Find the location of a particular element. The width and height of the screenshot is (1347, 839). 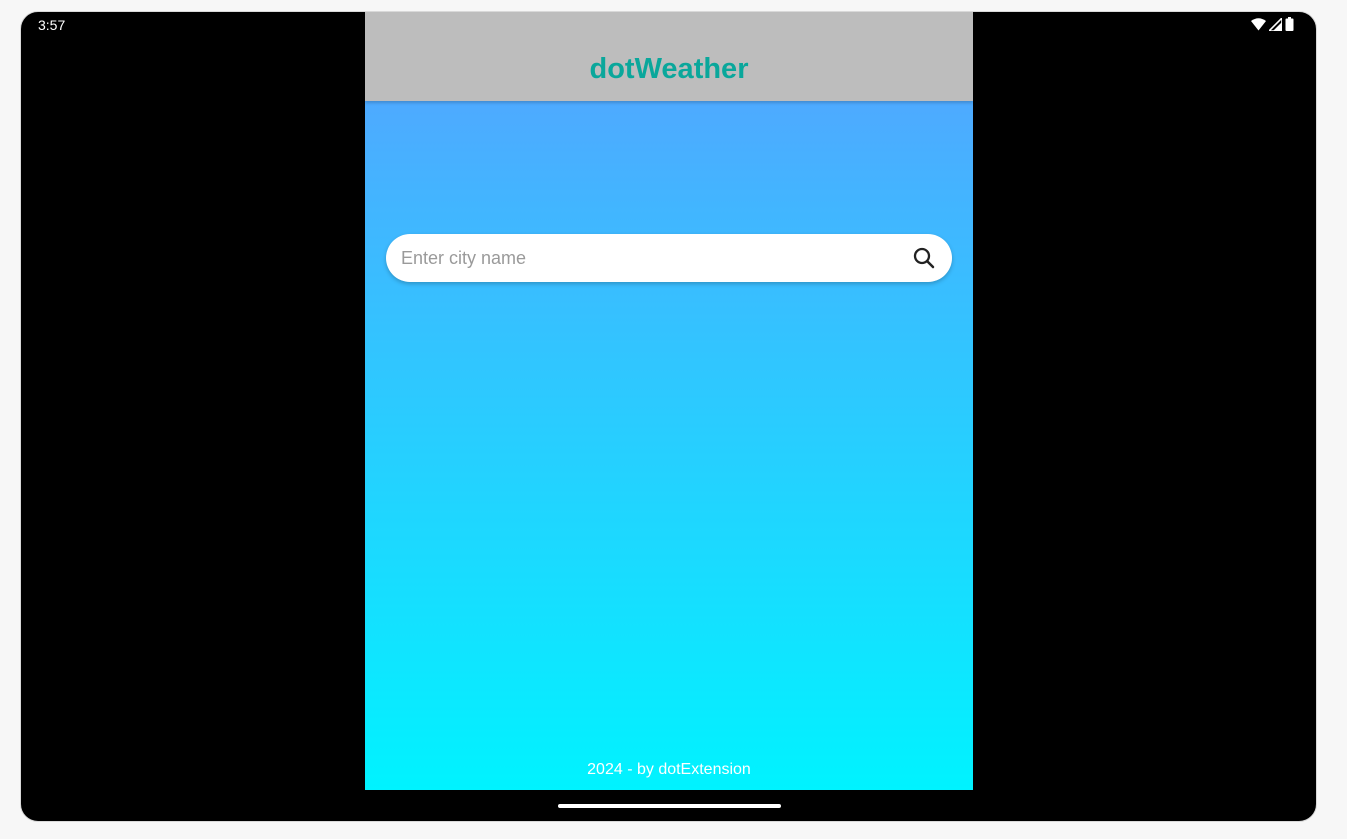

app-title: dotWeather is located at coordinates (669, 69).